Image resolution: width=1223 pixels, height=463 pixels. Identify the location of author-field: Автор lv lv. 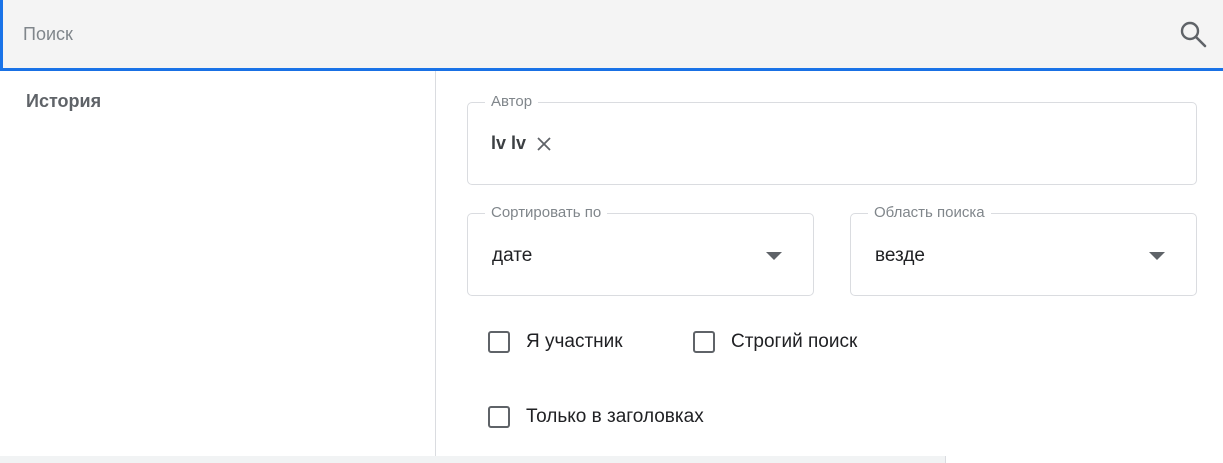
(832, 138).